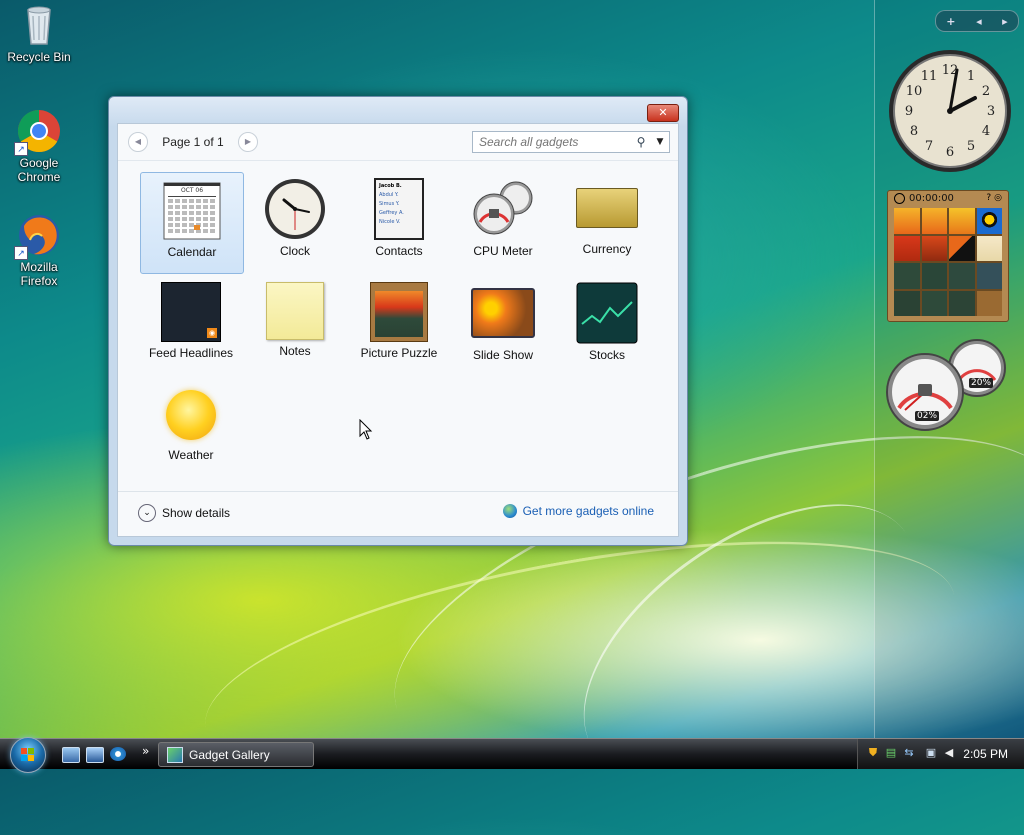 The width and height of the screenshot is (1024, 835). Describe the element at coordinates (931, 753) in the screenshot. I see `display-icon: ▣` at that location.